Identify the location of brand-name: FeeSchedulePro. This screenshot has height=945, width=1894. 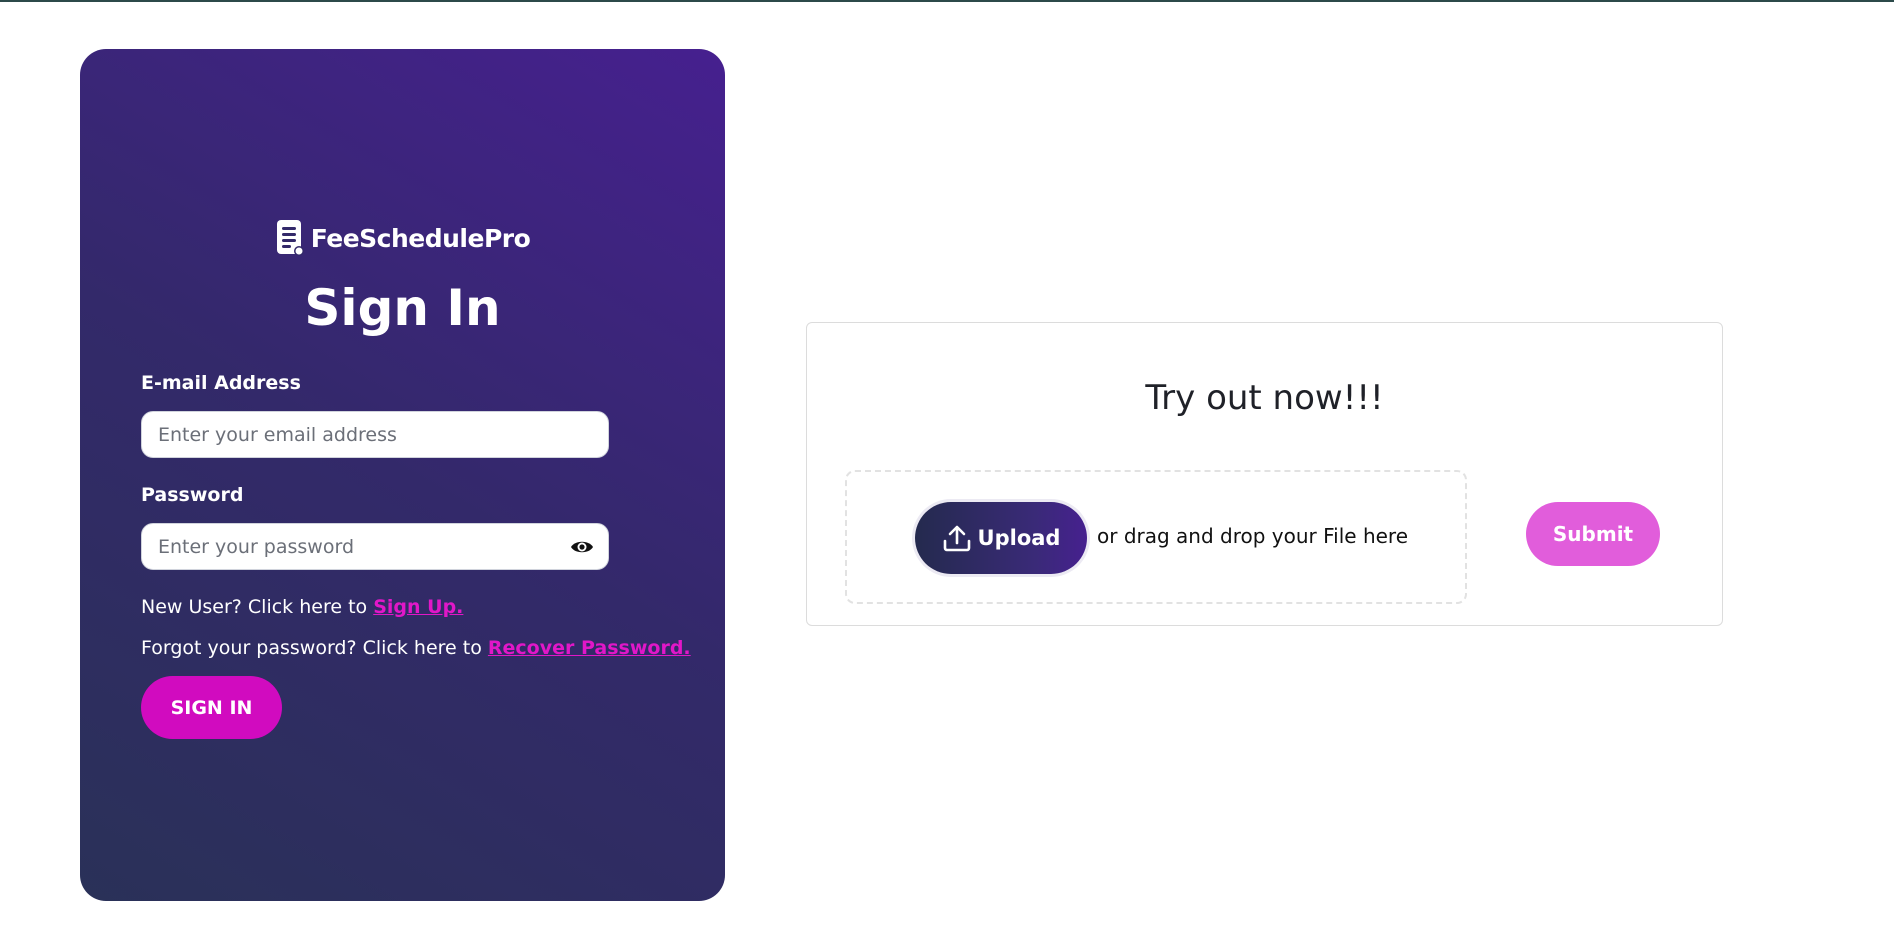
(420, 238).